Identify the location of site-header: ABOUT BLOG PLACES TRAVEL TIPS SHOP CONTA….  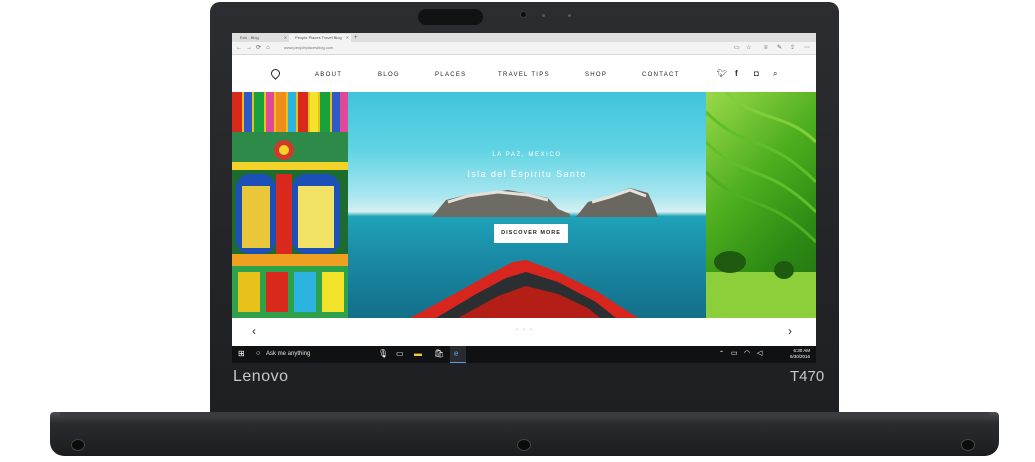
(524, 74).